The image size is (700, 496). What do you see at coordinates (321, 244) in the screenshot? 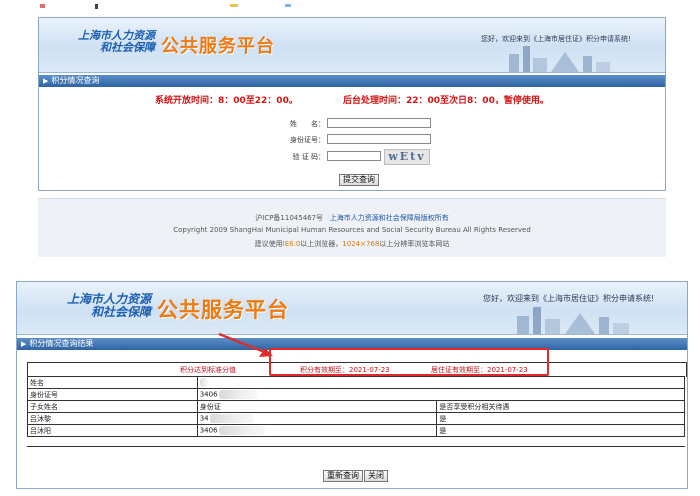
I see `browser-advice-mid: 以上浏览器，` at bounding box center [321, 244].